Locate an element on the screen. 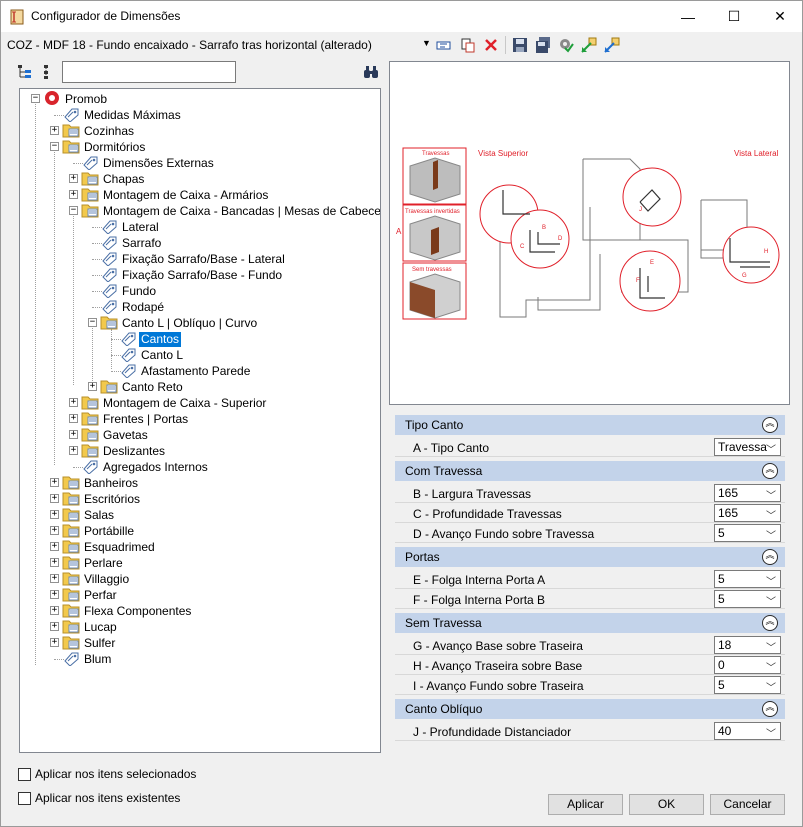  tree-item-label: Salas is located at coordinates (99, 514).